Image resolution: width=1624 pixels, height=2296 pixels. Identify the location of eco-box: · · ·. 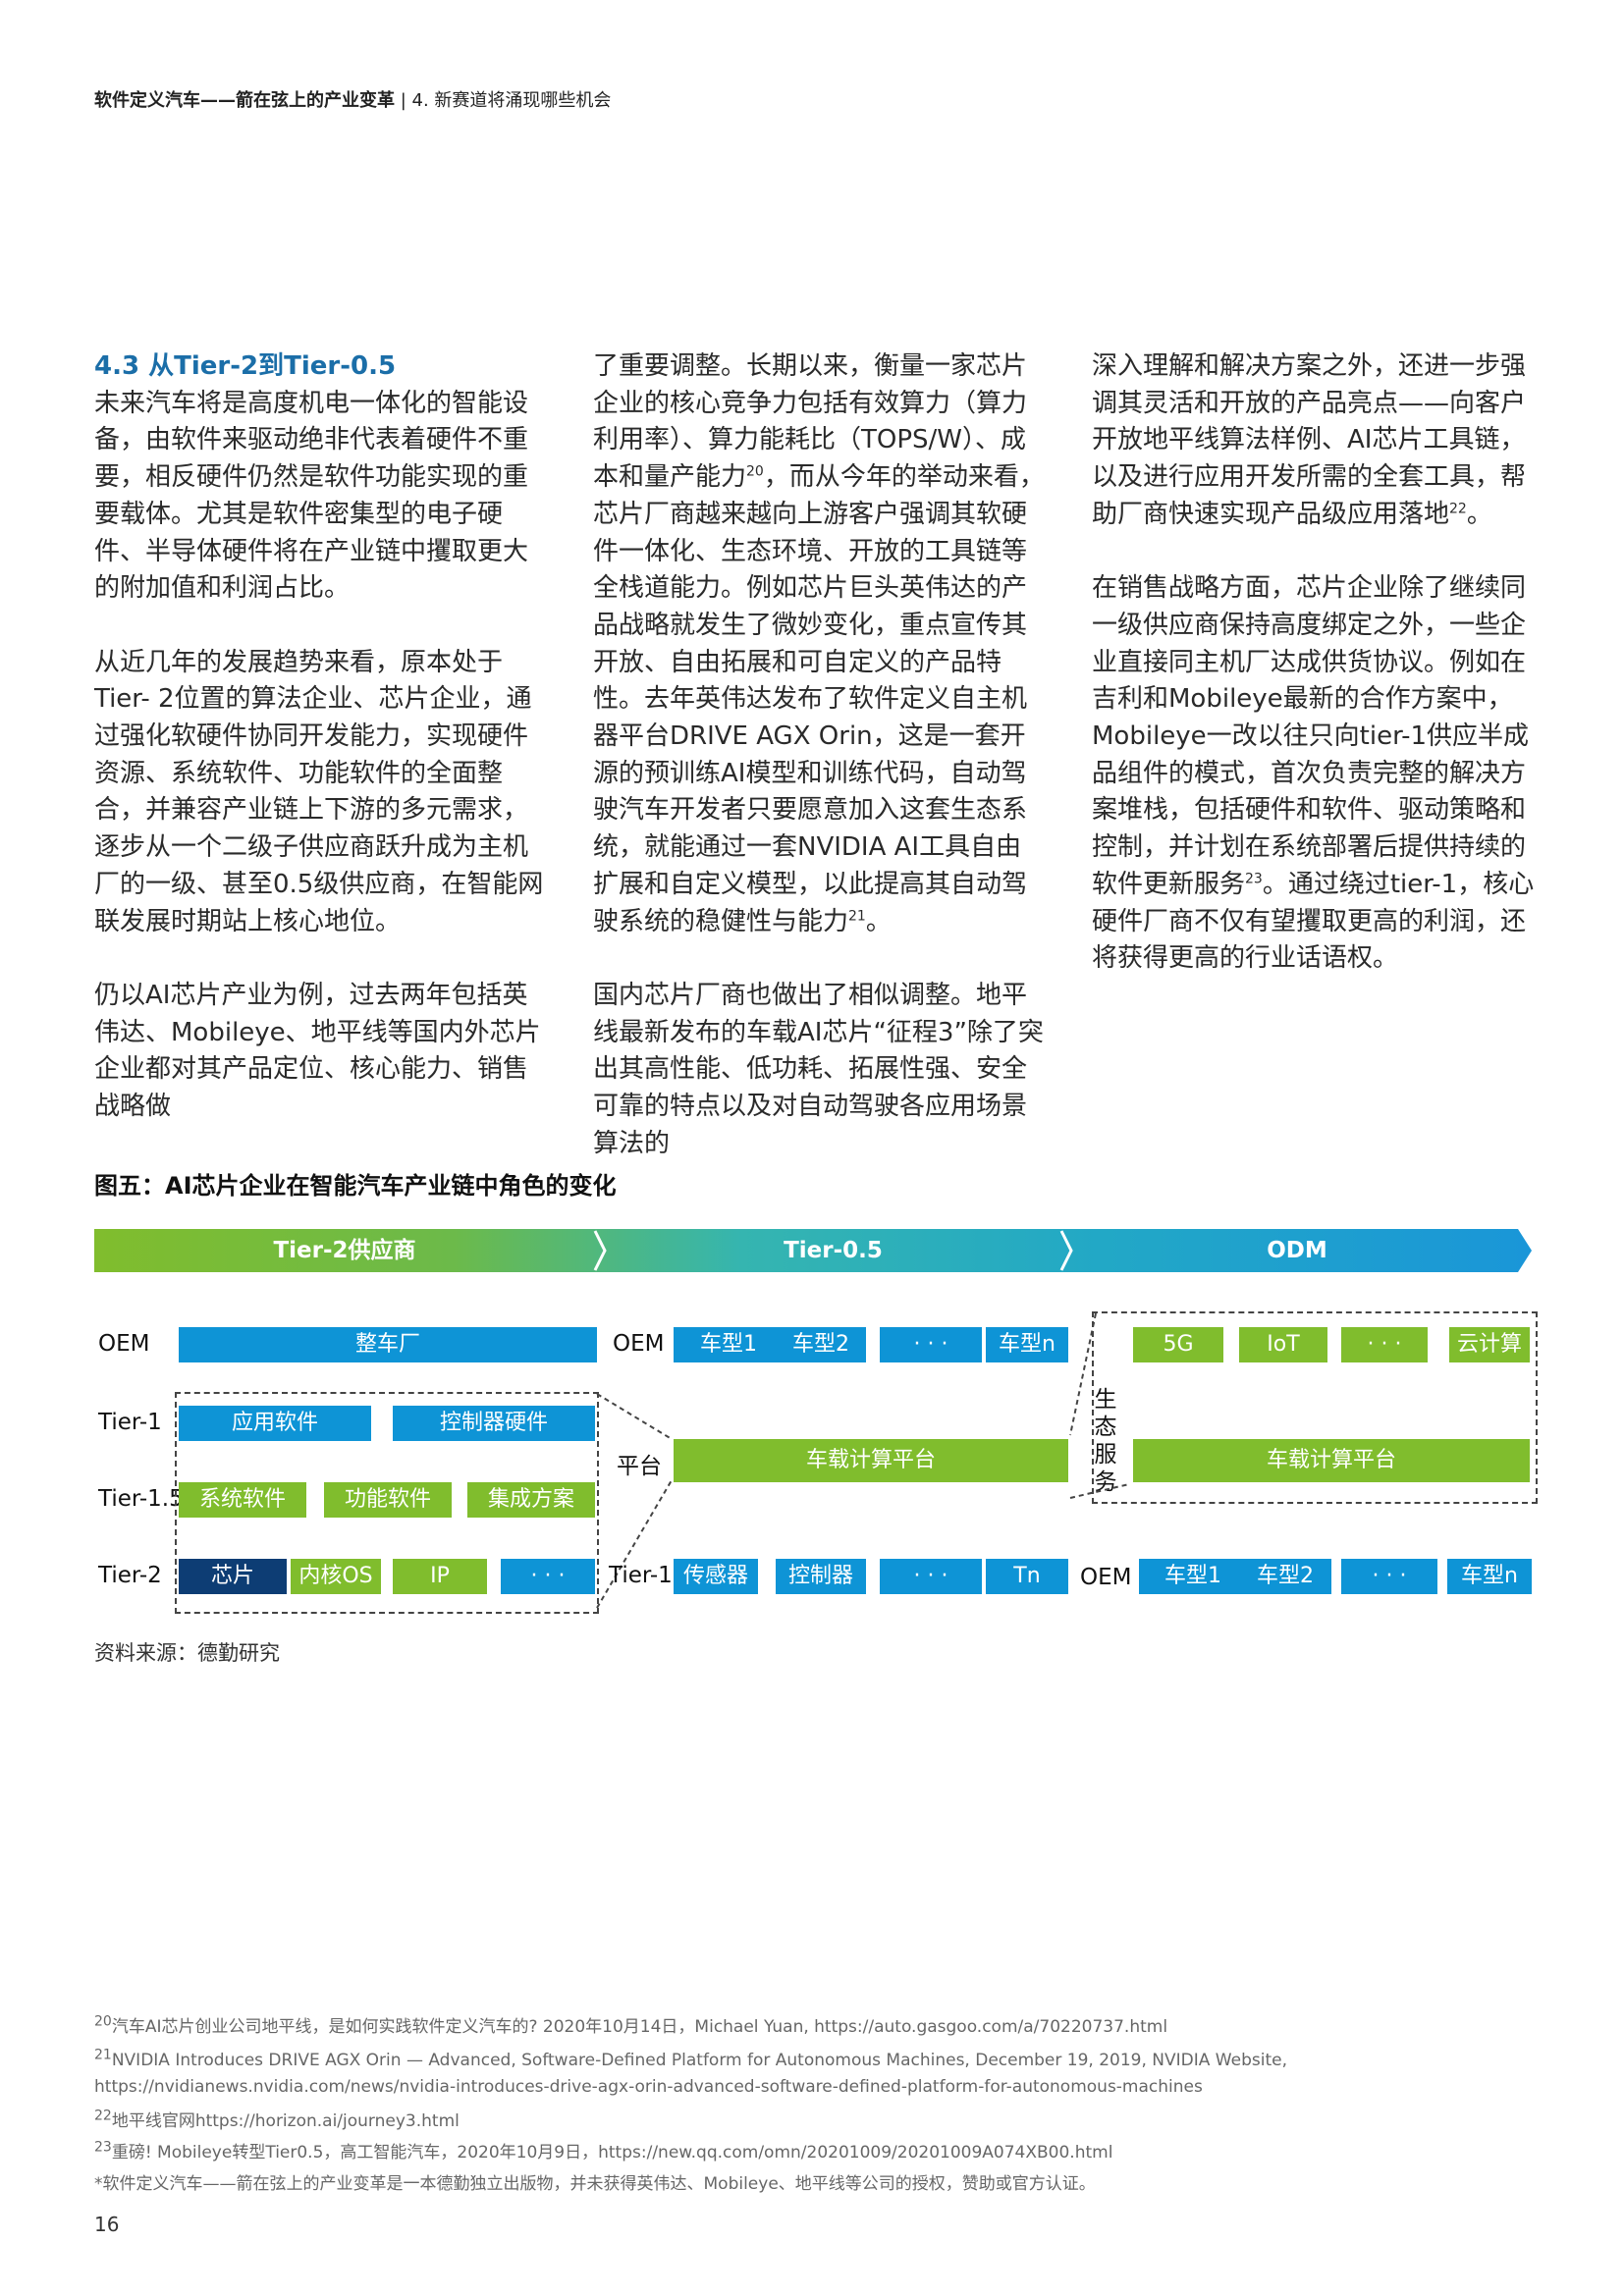
(1384, 1344).